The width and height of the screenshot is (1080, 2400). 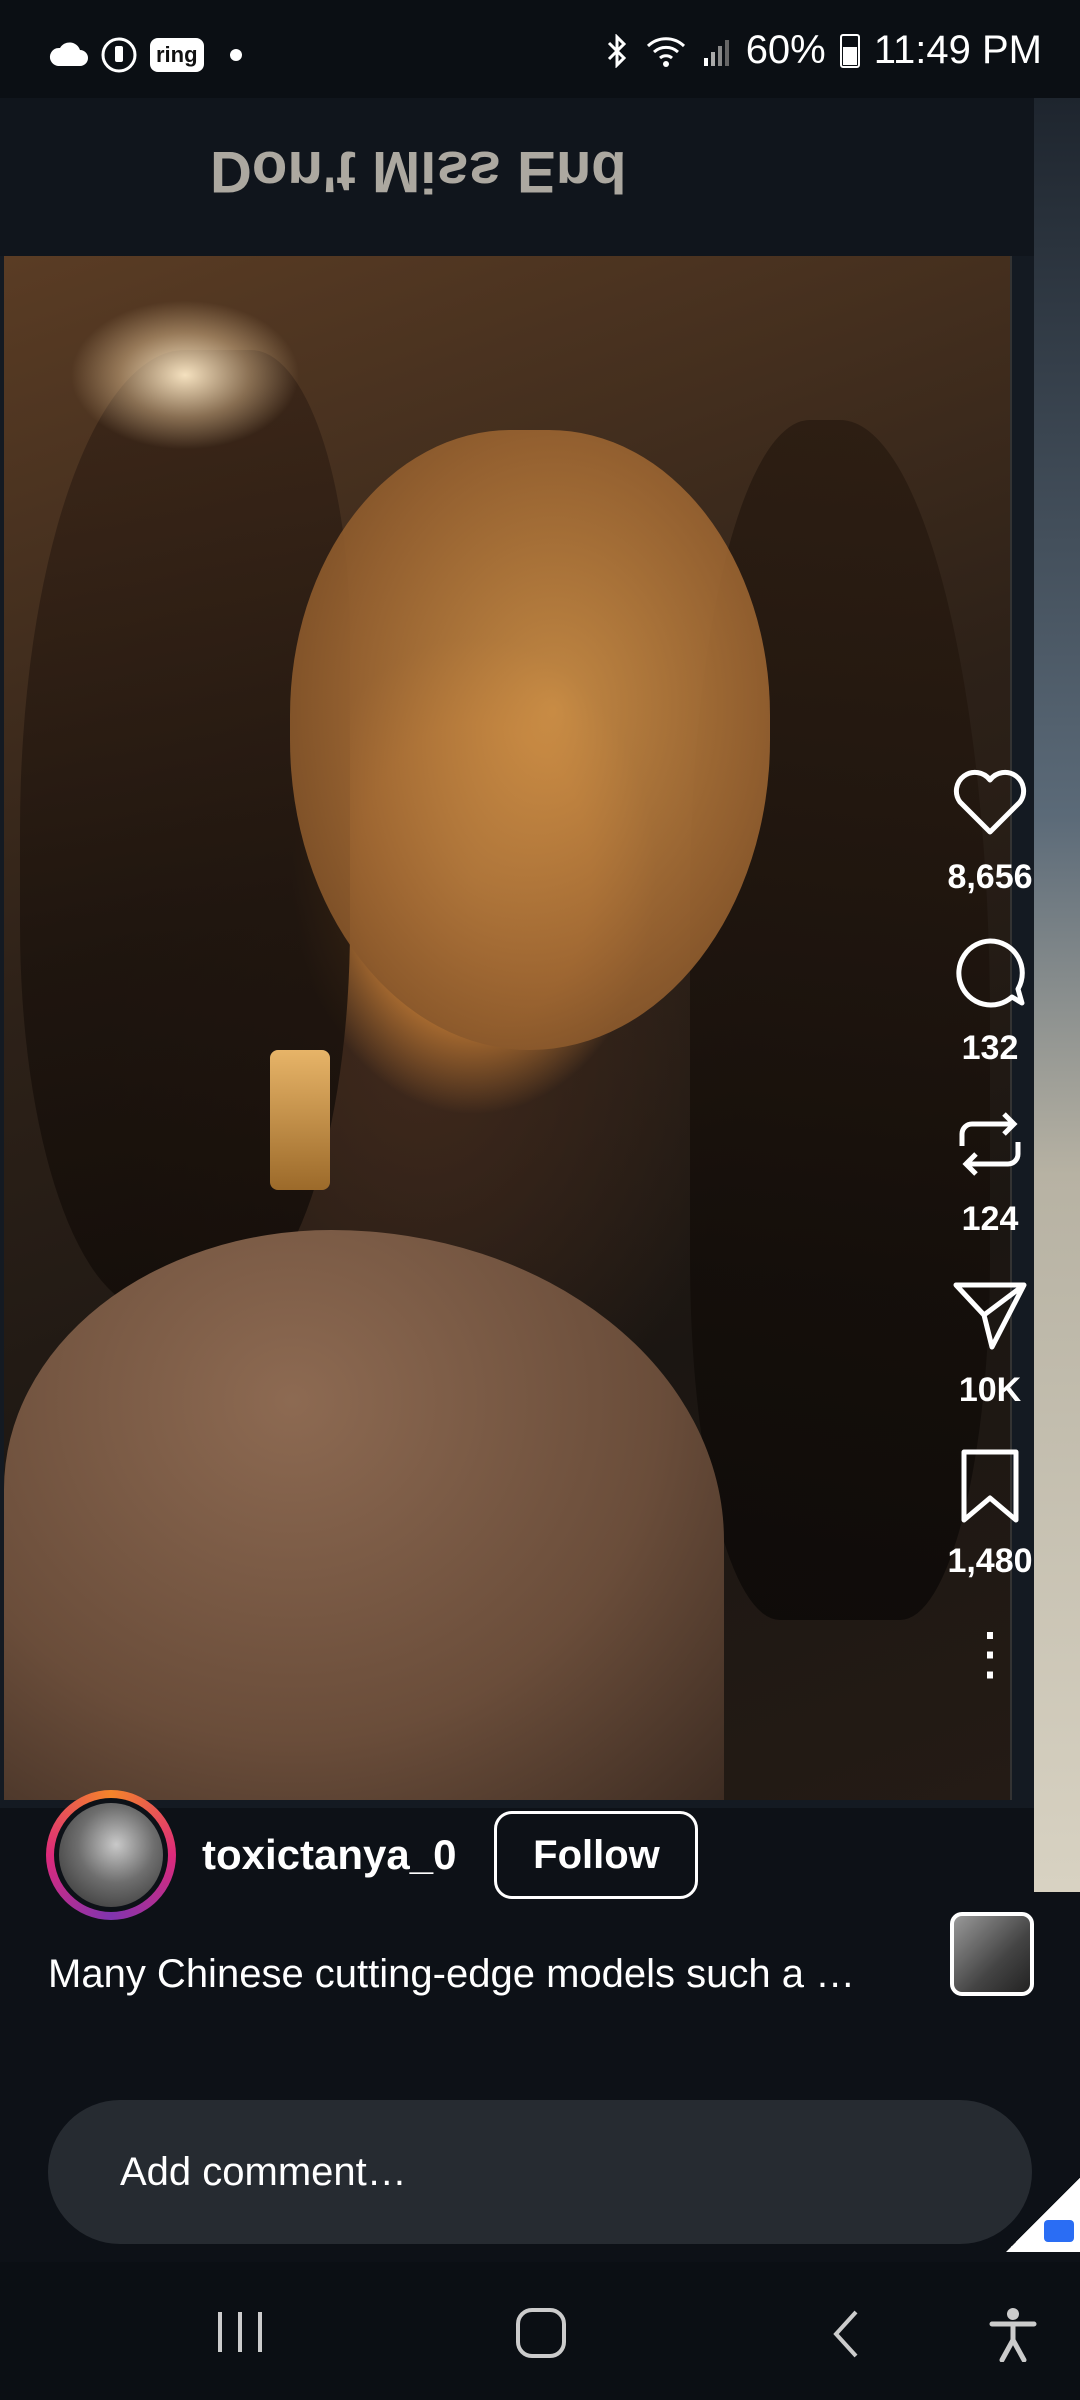 What do you see at coordinates (1013, 2334) in the screenshot?
I see `accessibility-icon` at bounding box center [1013, 2334].